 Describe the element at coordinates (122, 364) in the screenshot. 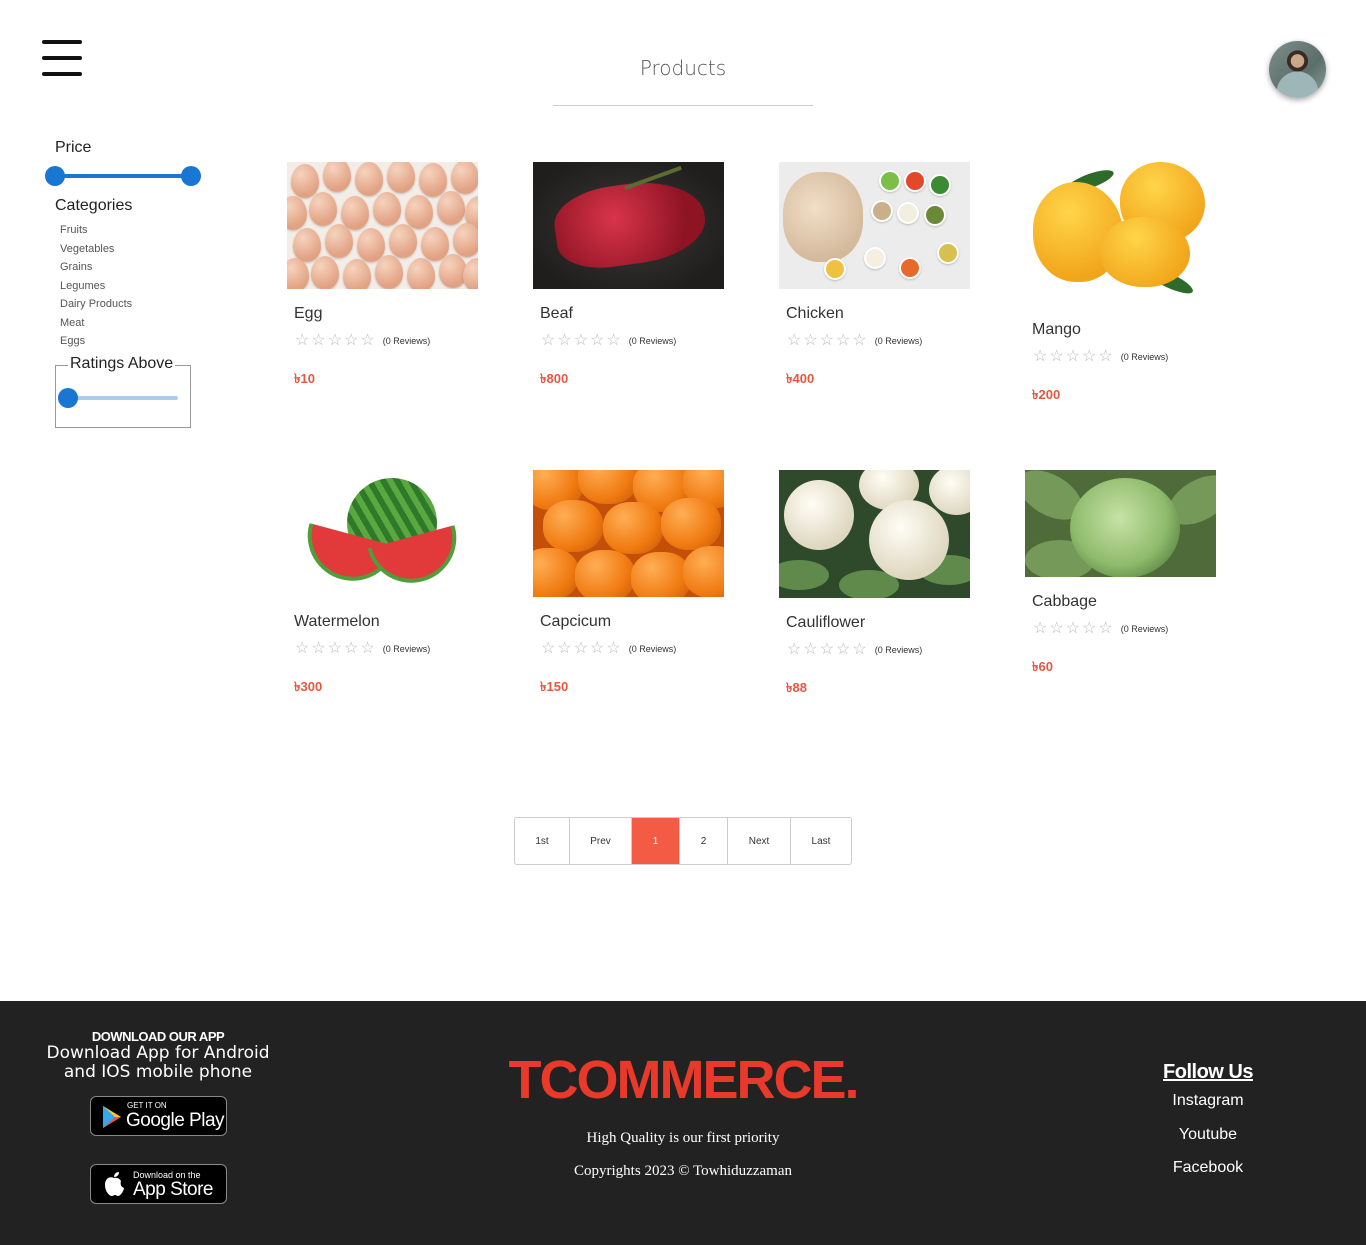

I see `ratings-filter-label: Ratings Above` at that location.